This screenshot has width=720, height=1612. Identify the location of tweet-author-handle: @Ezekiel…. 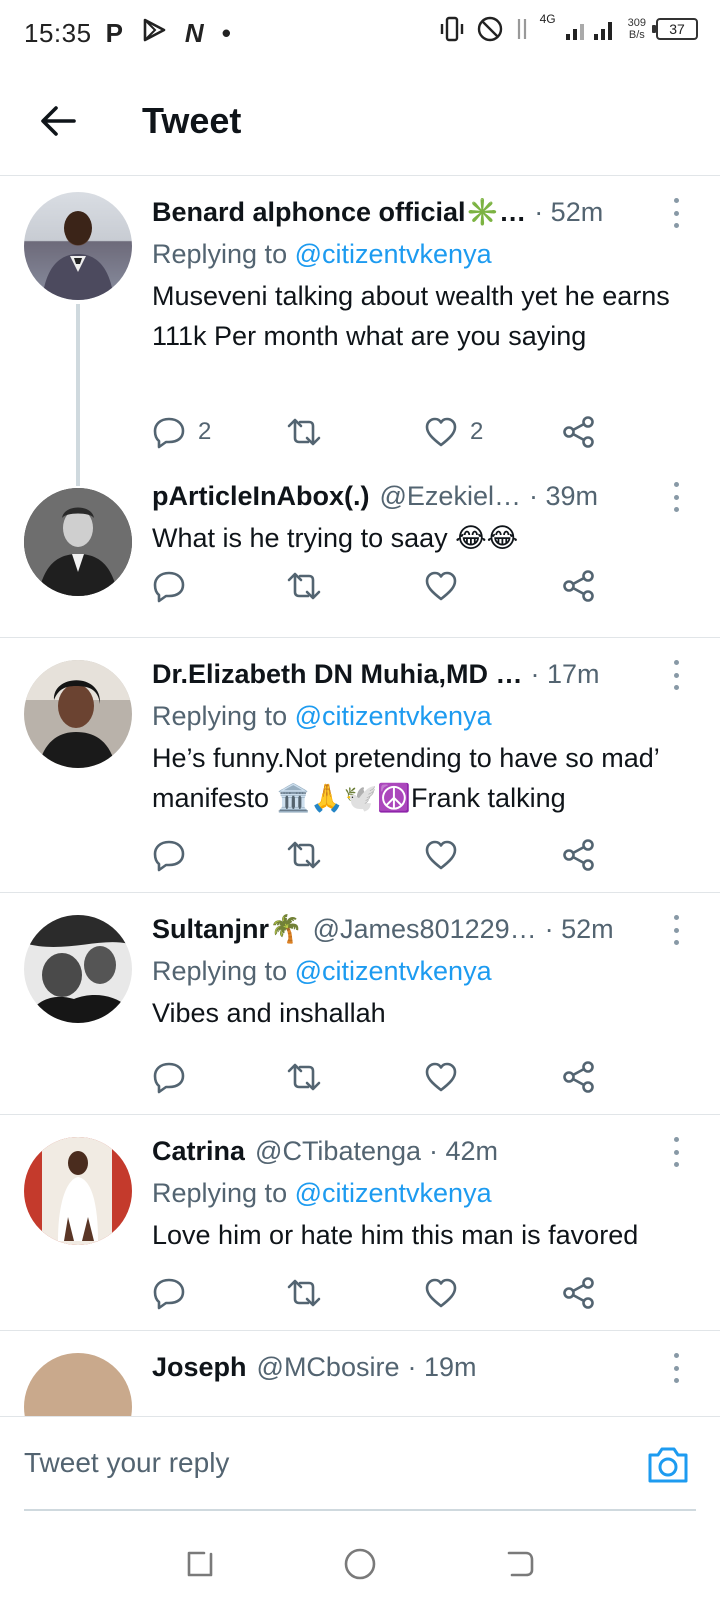
(450, 496).